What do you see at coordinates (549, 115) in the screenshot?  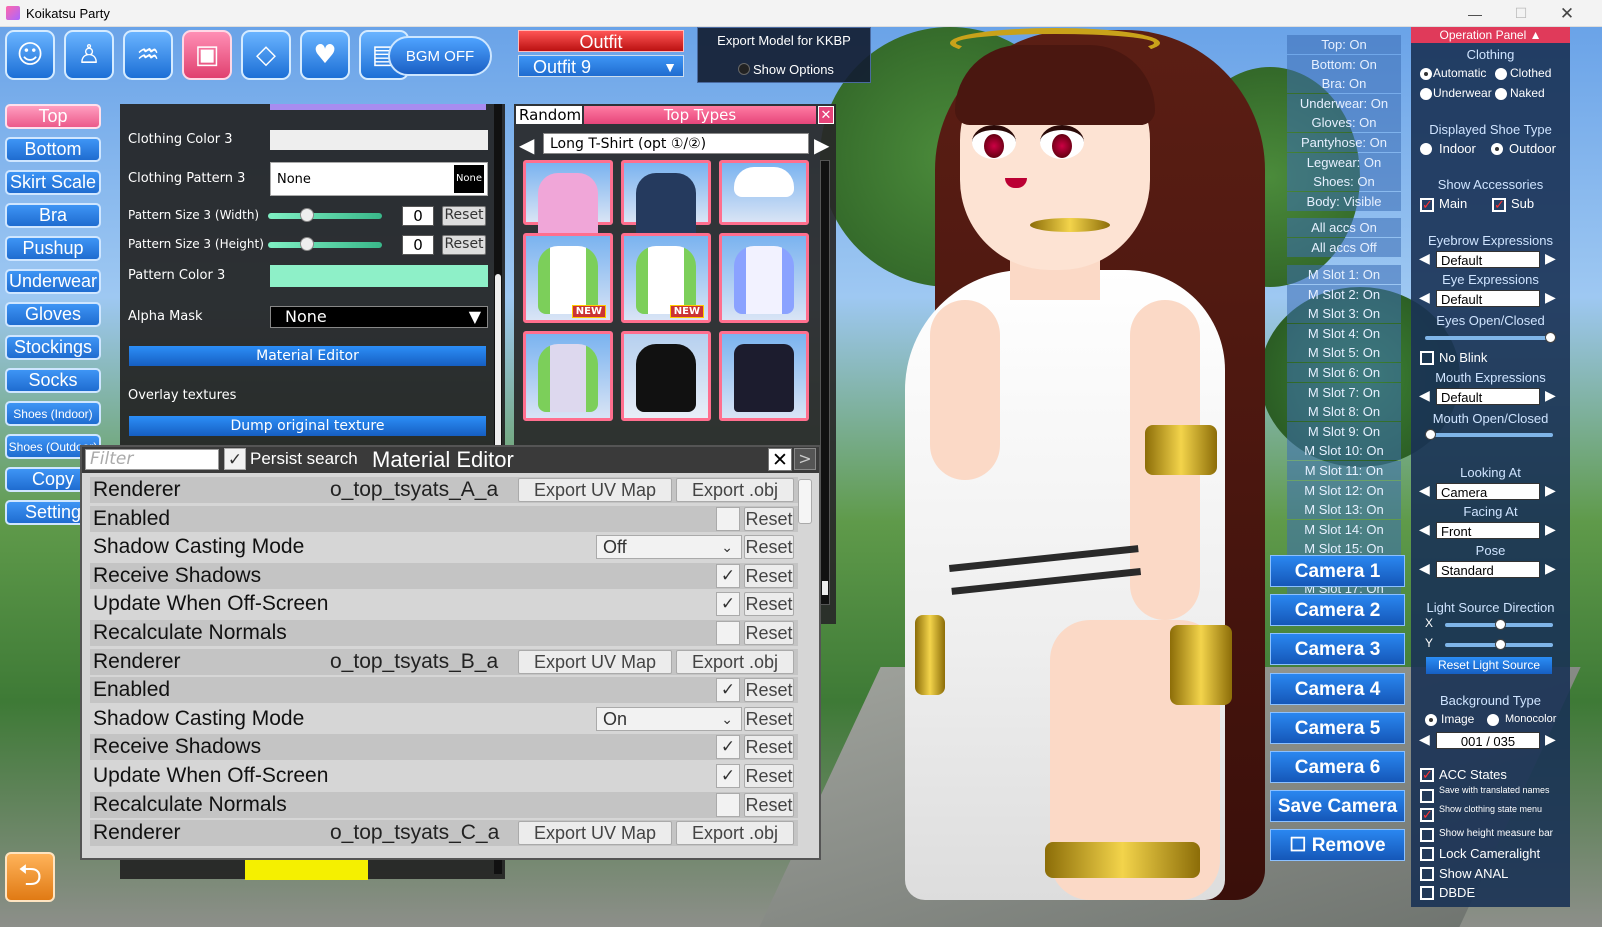 I see `random-button: Random` at bounding box center [549, 115].